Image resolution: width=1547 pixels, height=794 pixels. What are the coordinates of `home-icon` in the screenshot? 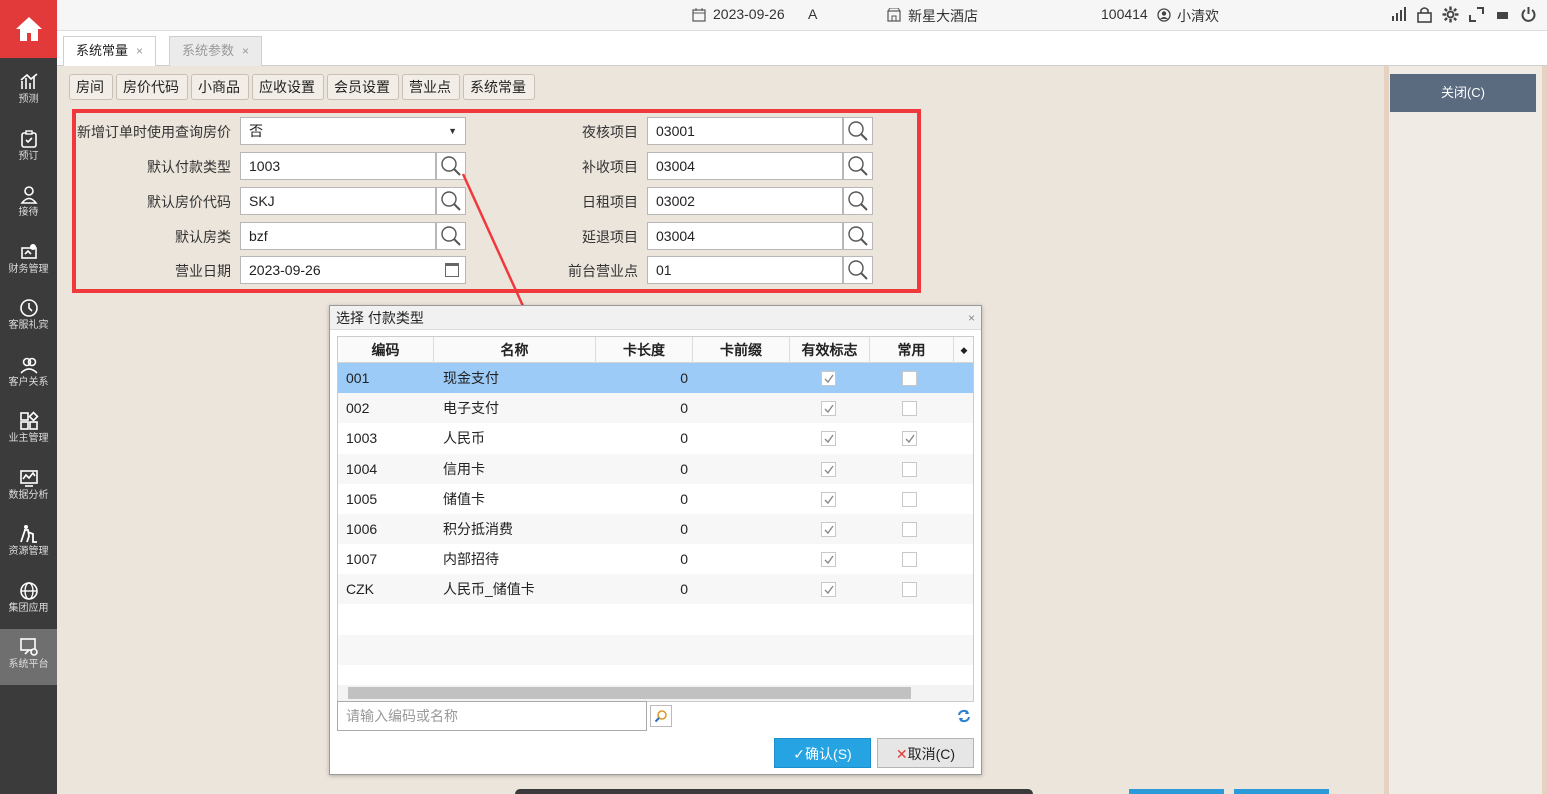 It's located at (28, 29).